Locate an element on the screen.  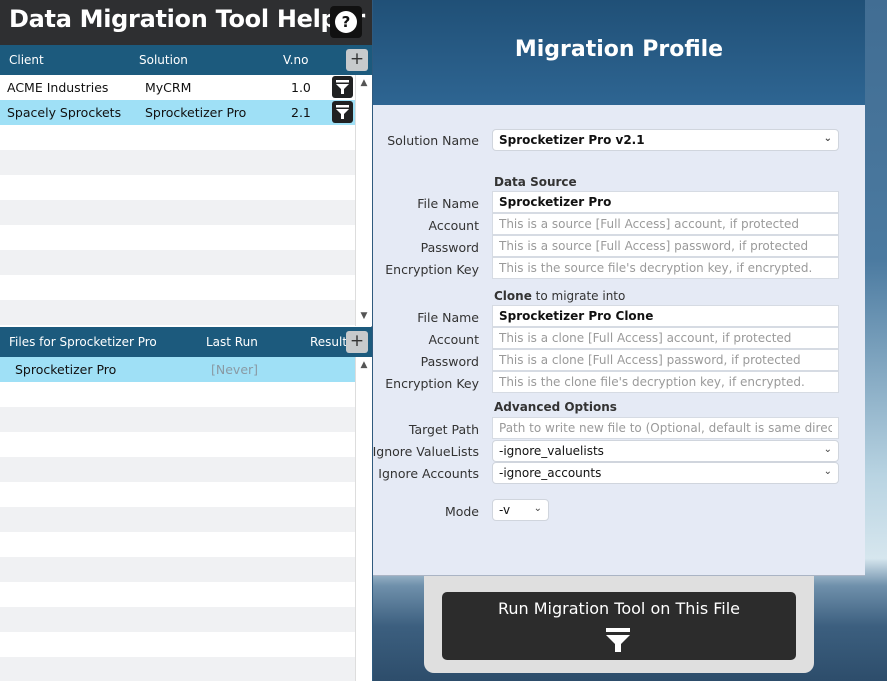
client-version: 2.1 is located at coordinates (301, 112).